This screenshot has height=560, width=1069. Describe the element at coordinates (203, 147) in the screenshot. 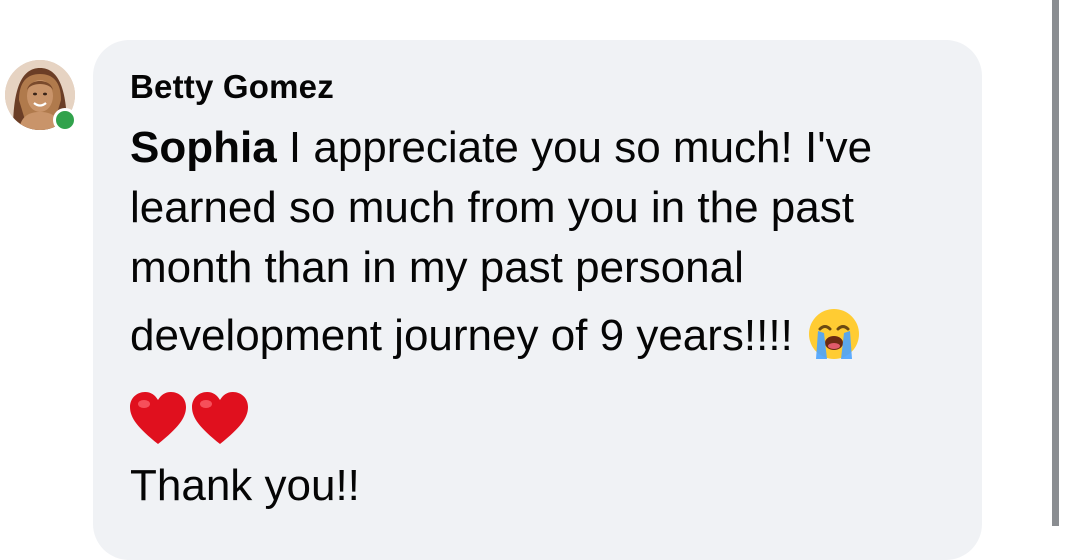

I see `mention-tag: Sophia` at that location.